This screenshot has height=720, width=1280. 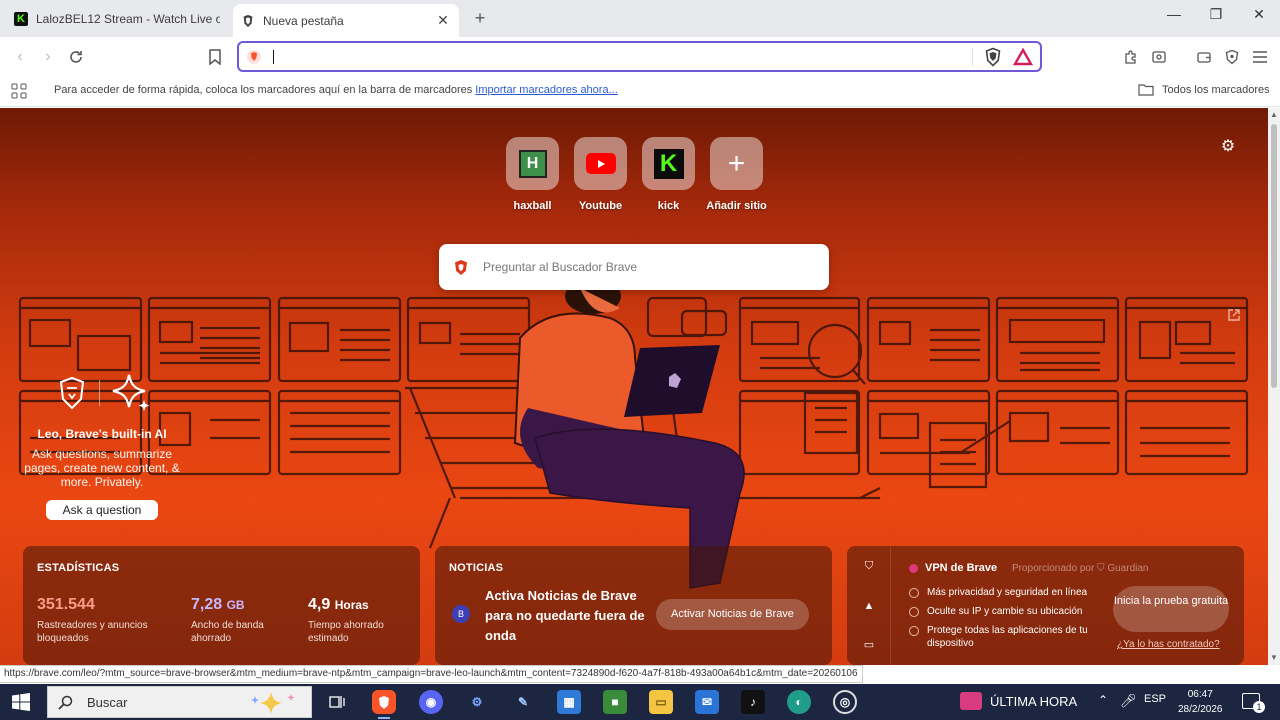 What do you see at coordinates (869, 645) in the screenshot?
I see `talk-widget-icon: ▭` at bounding box center [869, 645].